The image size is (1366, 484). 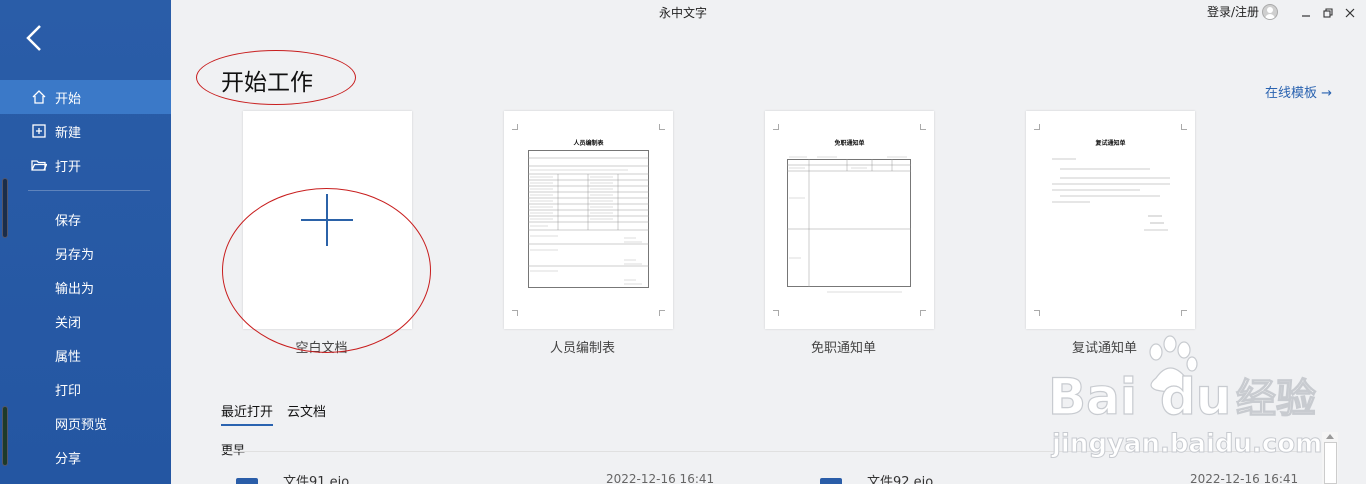 What do you see at coordinates (89, 190) in the screenshot?
I see `sidebar-divider` at bounding box center [89, 190].